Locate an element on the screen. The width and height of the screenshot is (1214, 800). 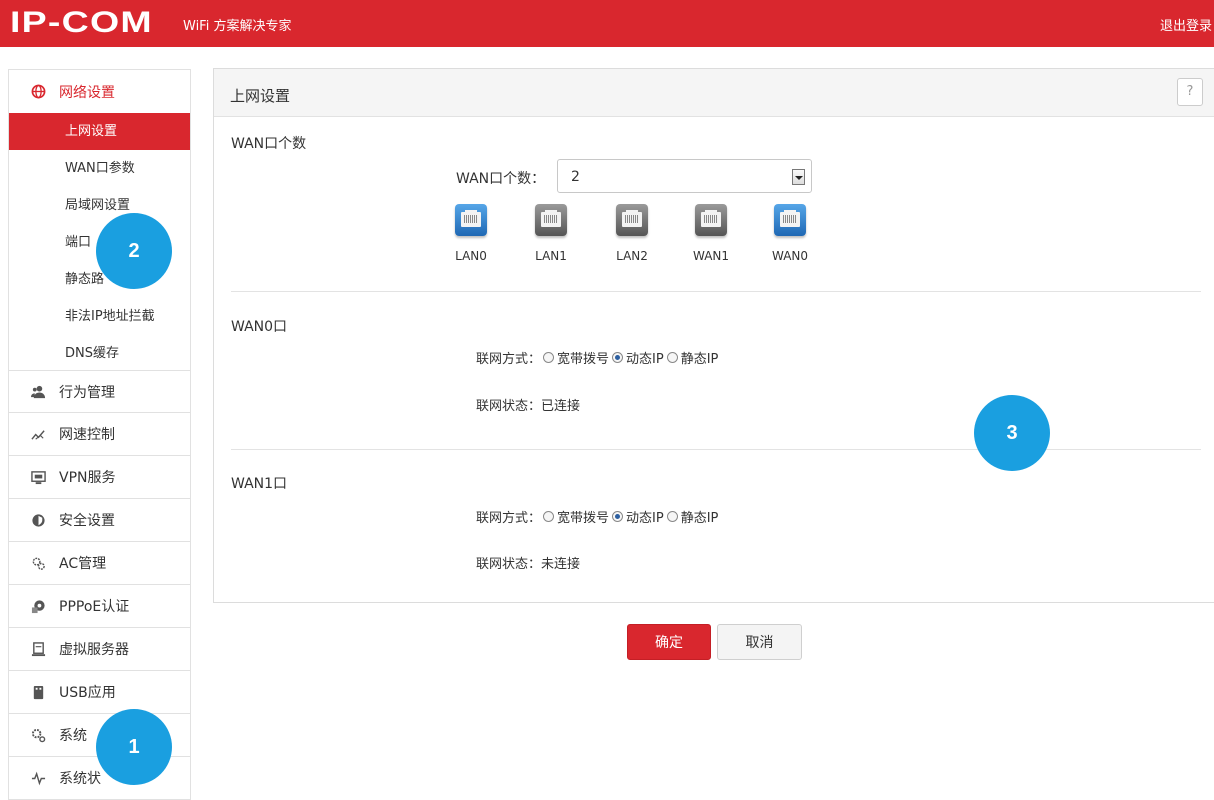
usb-icon is located at coordinates (38, 692).